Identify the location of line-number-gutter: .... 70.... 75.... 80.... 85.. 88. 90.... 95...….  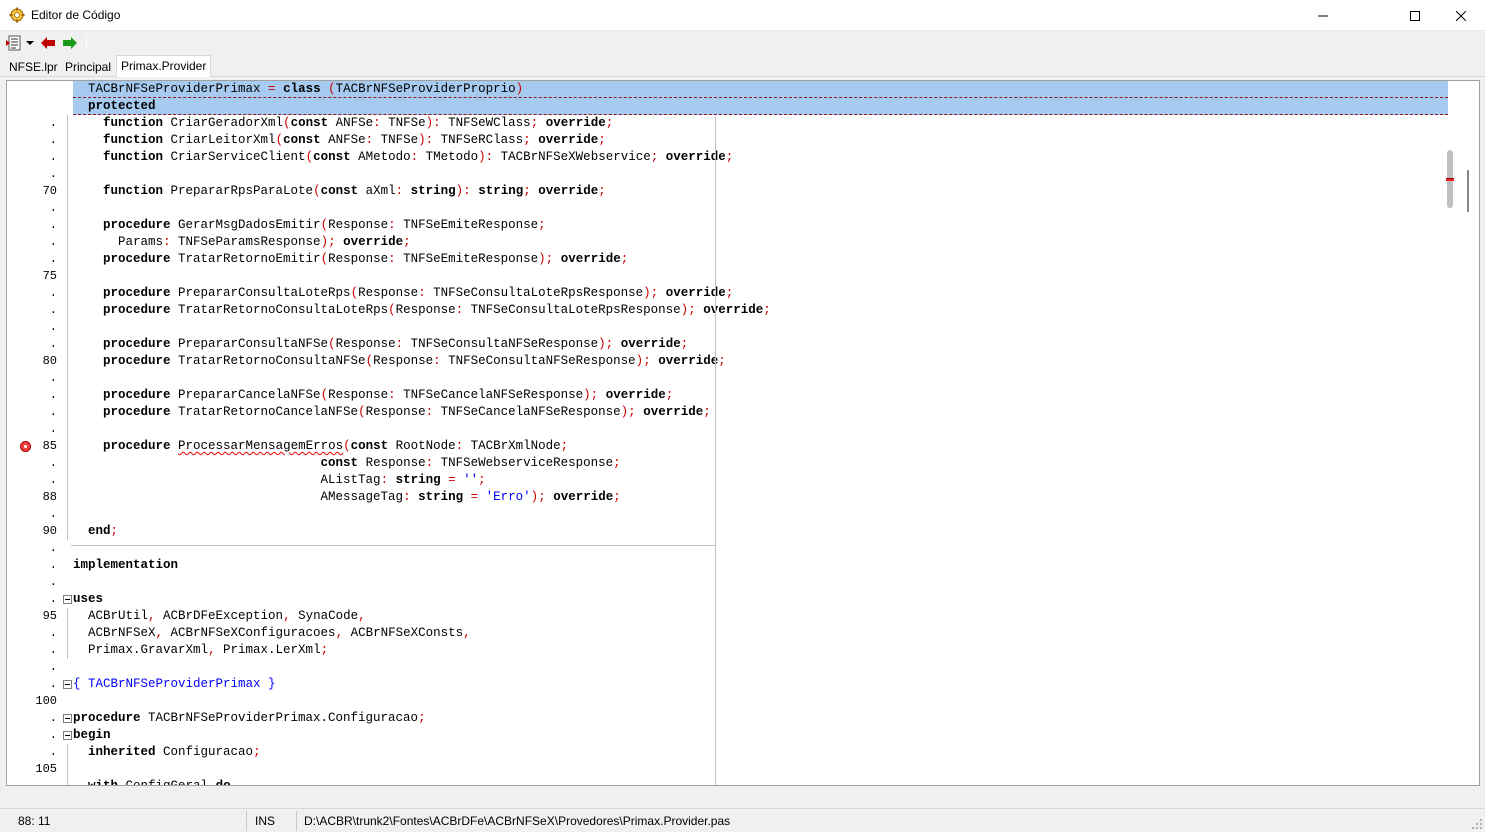
(38, 433).